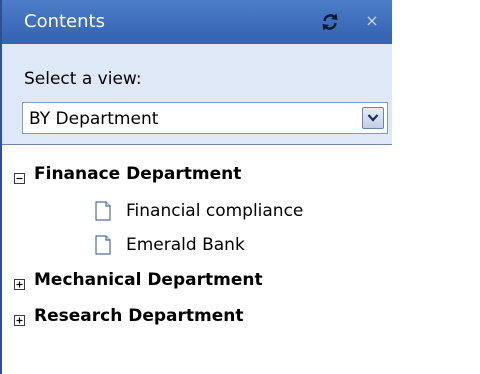  What do you see at coordinates (205, 118) in the screenshot?
I see `view-select: BY Department` at bounding box center [205, 118].